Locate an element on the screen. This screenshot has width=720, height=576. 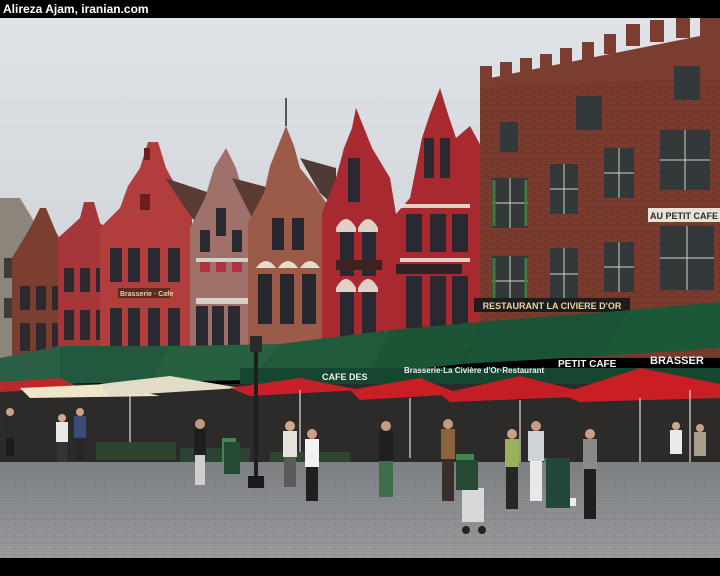
sign-brasserie: BRASSER is located at coordinates (677, 361).